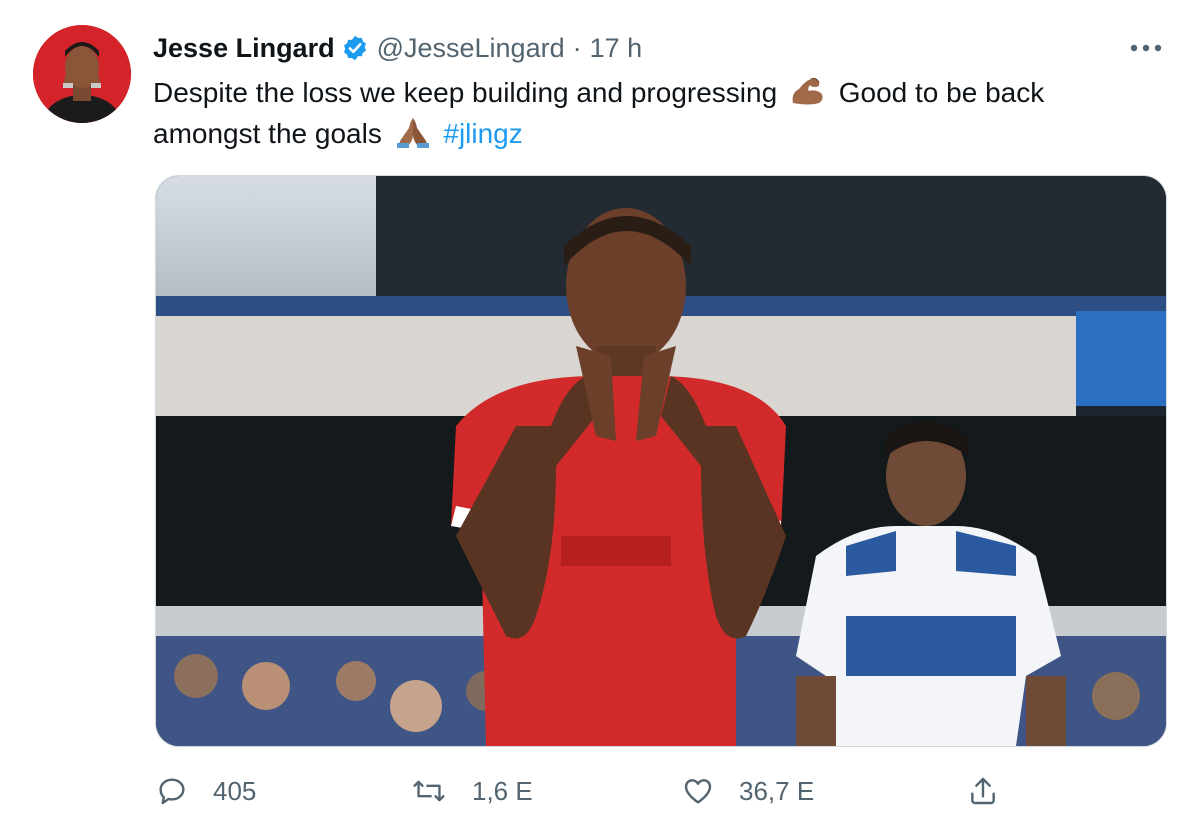 The height and width of the screenshot is (834, 1200). I want to click on retweet-action: 1,6 E, so click(472, 791).